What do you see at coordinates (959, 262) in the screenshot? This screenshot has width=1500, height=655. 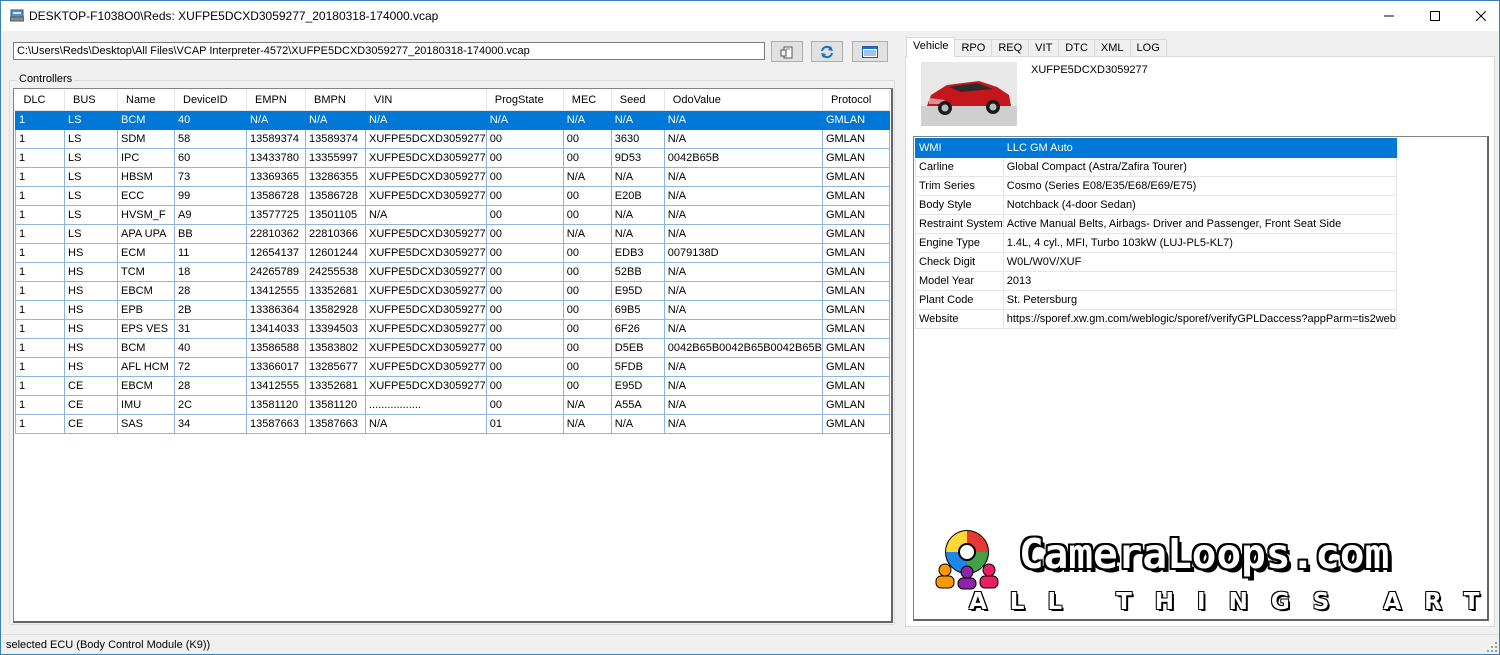 I see `info-key: Check Digit` at bounding box center [959, 262].